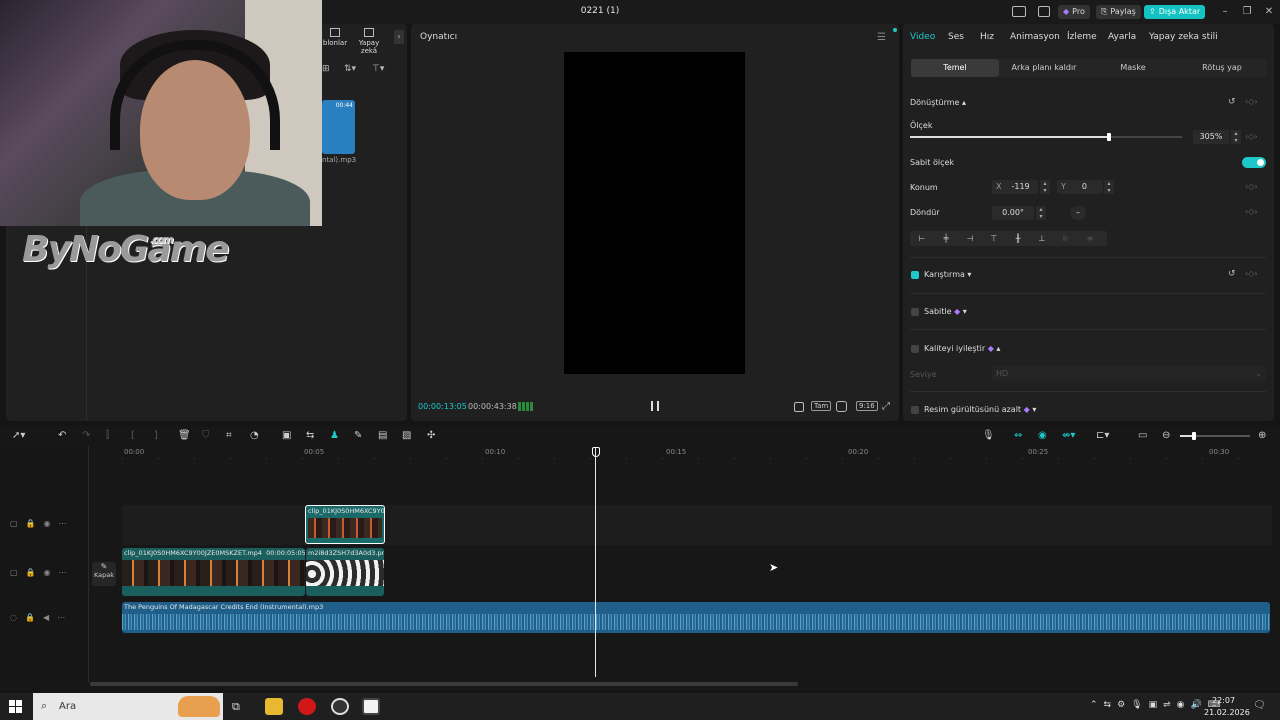 The image size is (1280, 720). Describe the element at coordinates (156, 435) in the screenshot. I see `trim-right-icon: ]` at that location.